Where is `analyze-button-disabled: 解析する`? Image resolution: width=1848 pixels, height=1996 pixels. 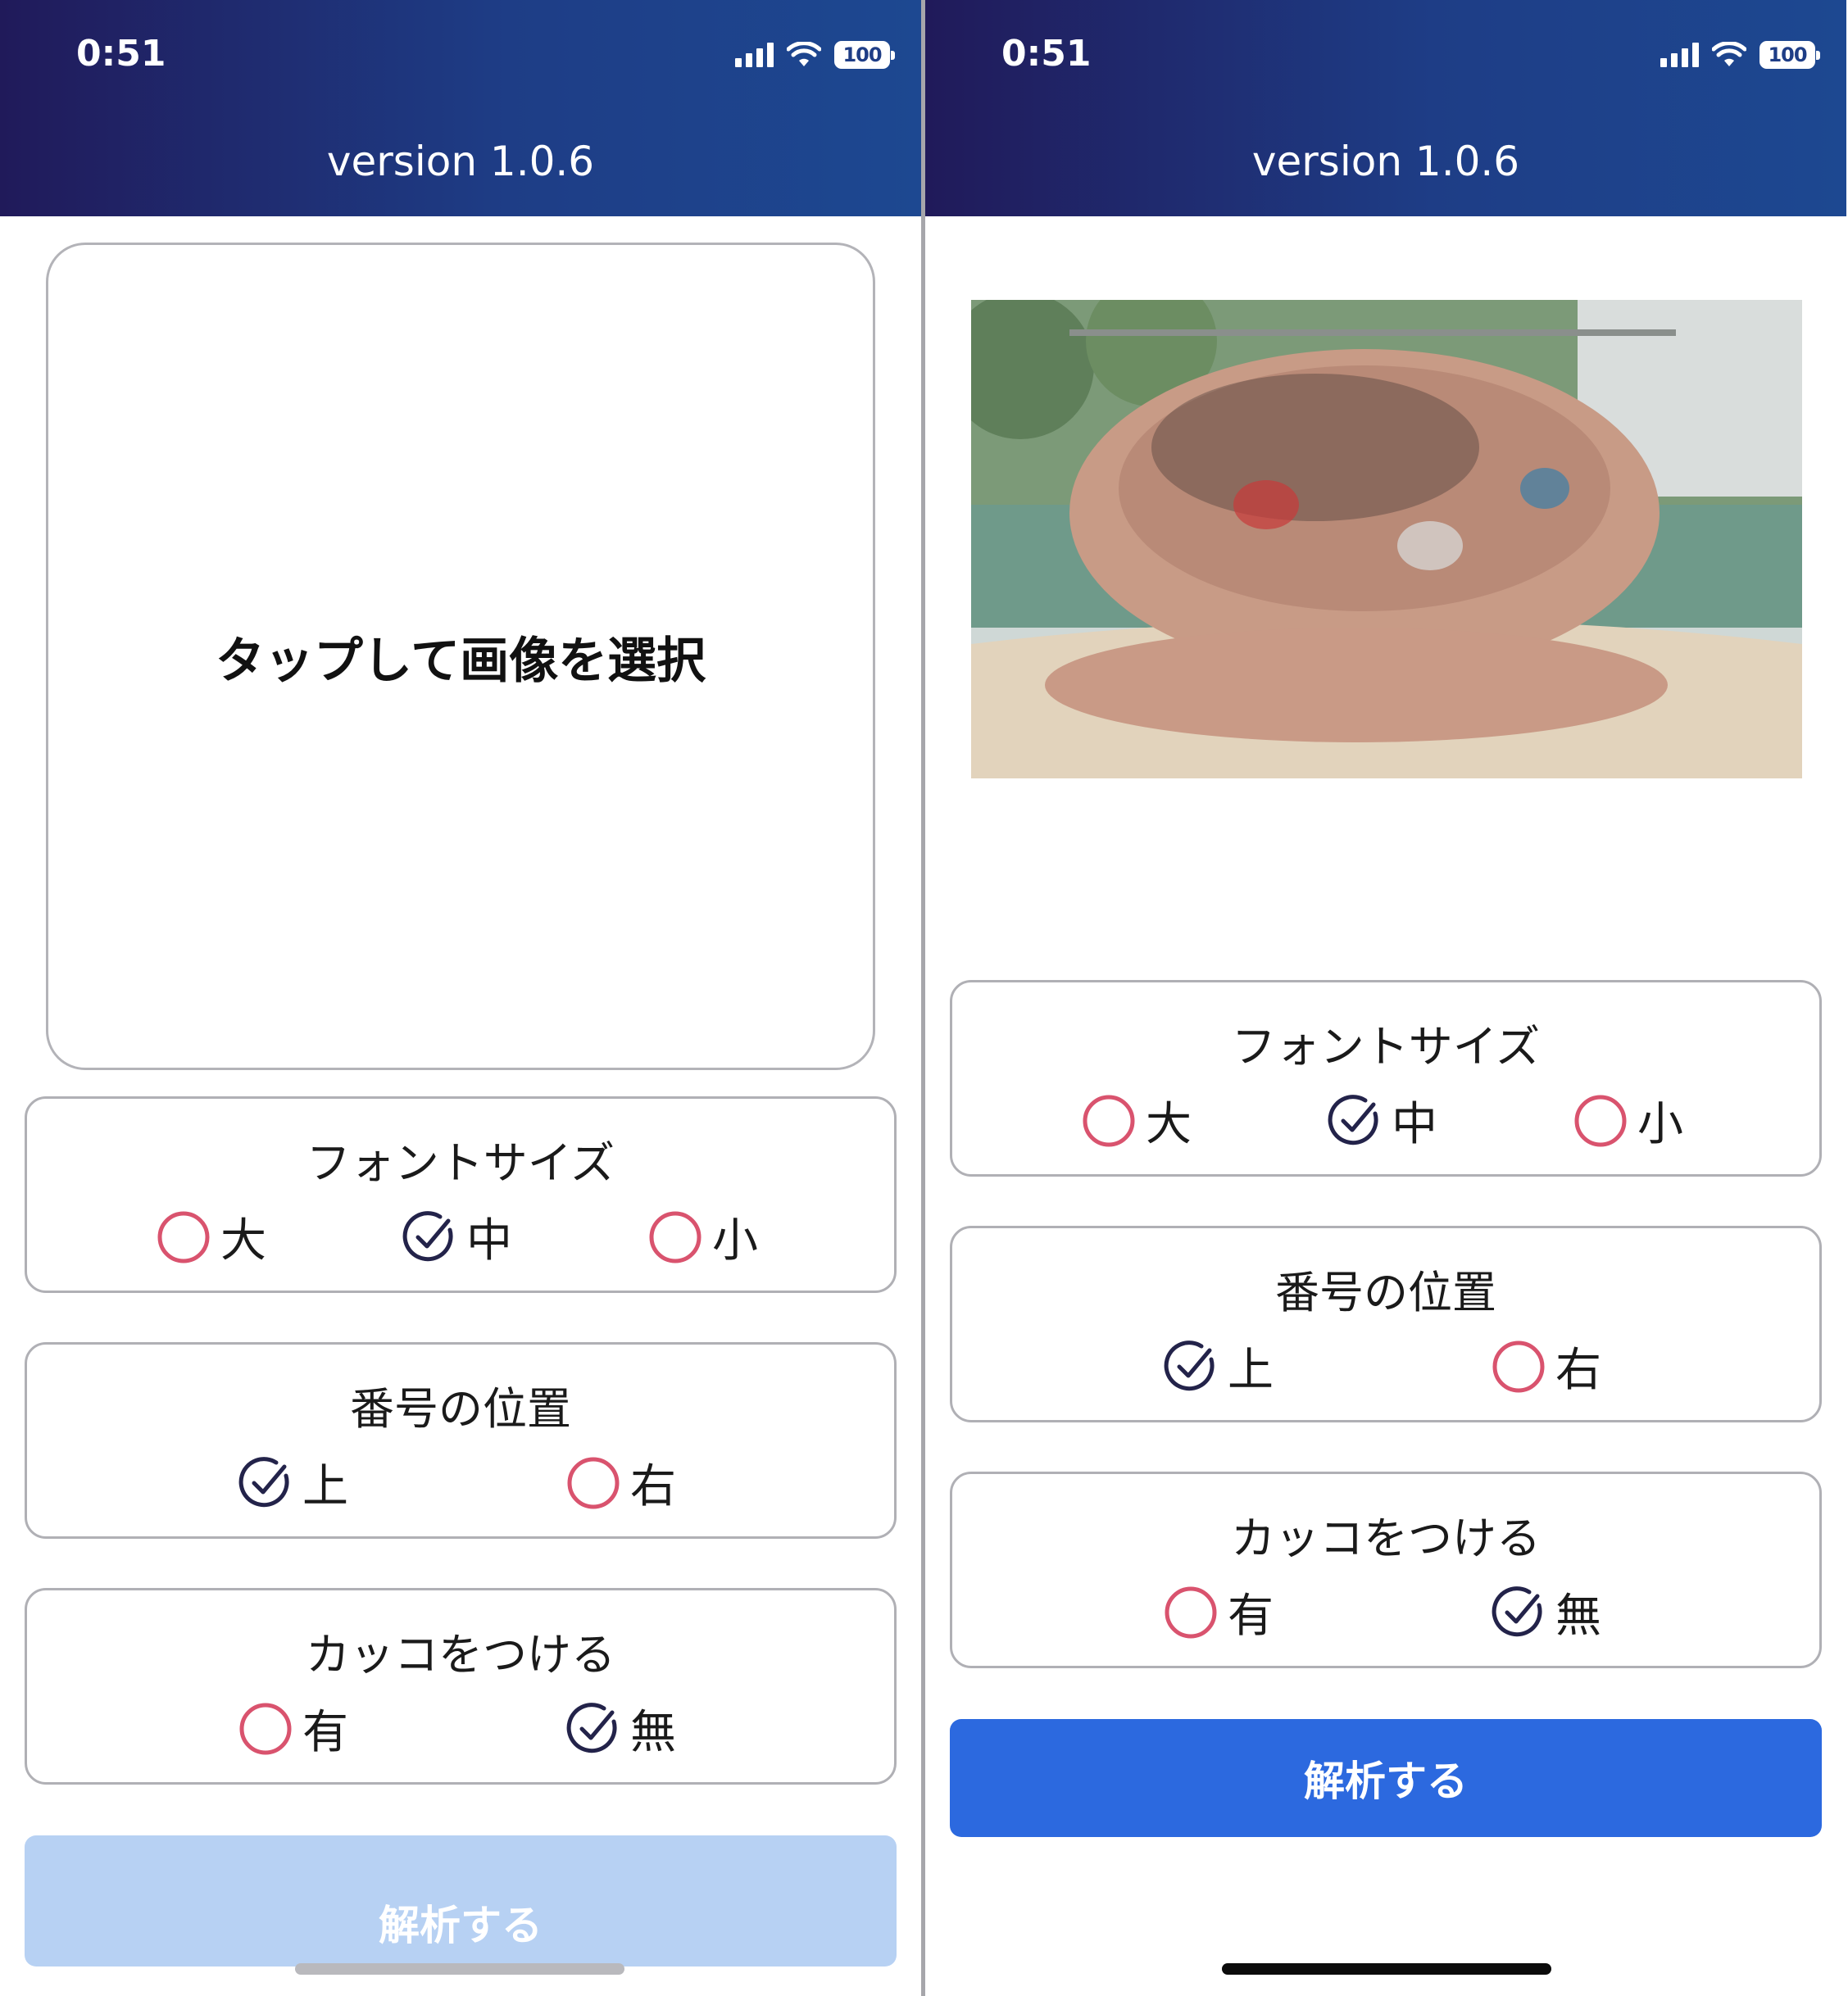 analyze-button-disabled: 解析する is located at coordinates (461, 1901).